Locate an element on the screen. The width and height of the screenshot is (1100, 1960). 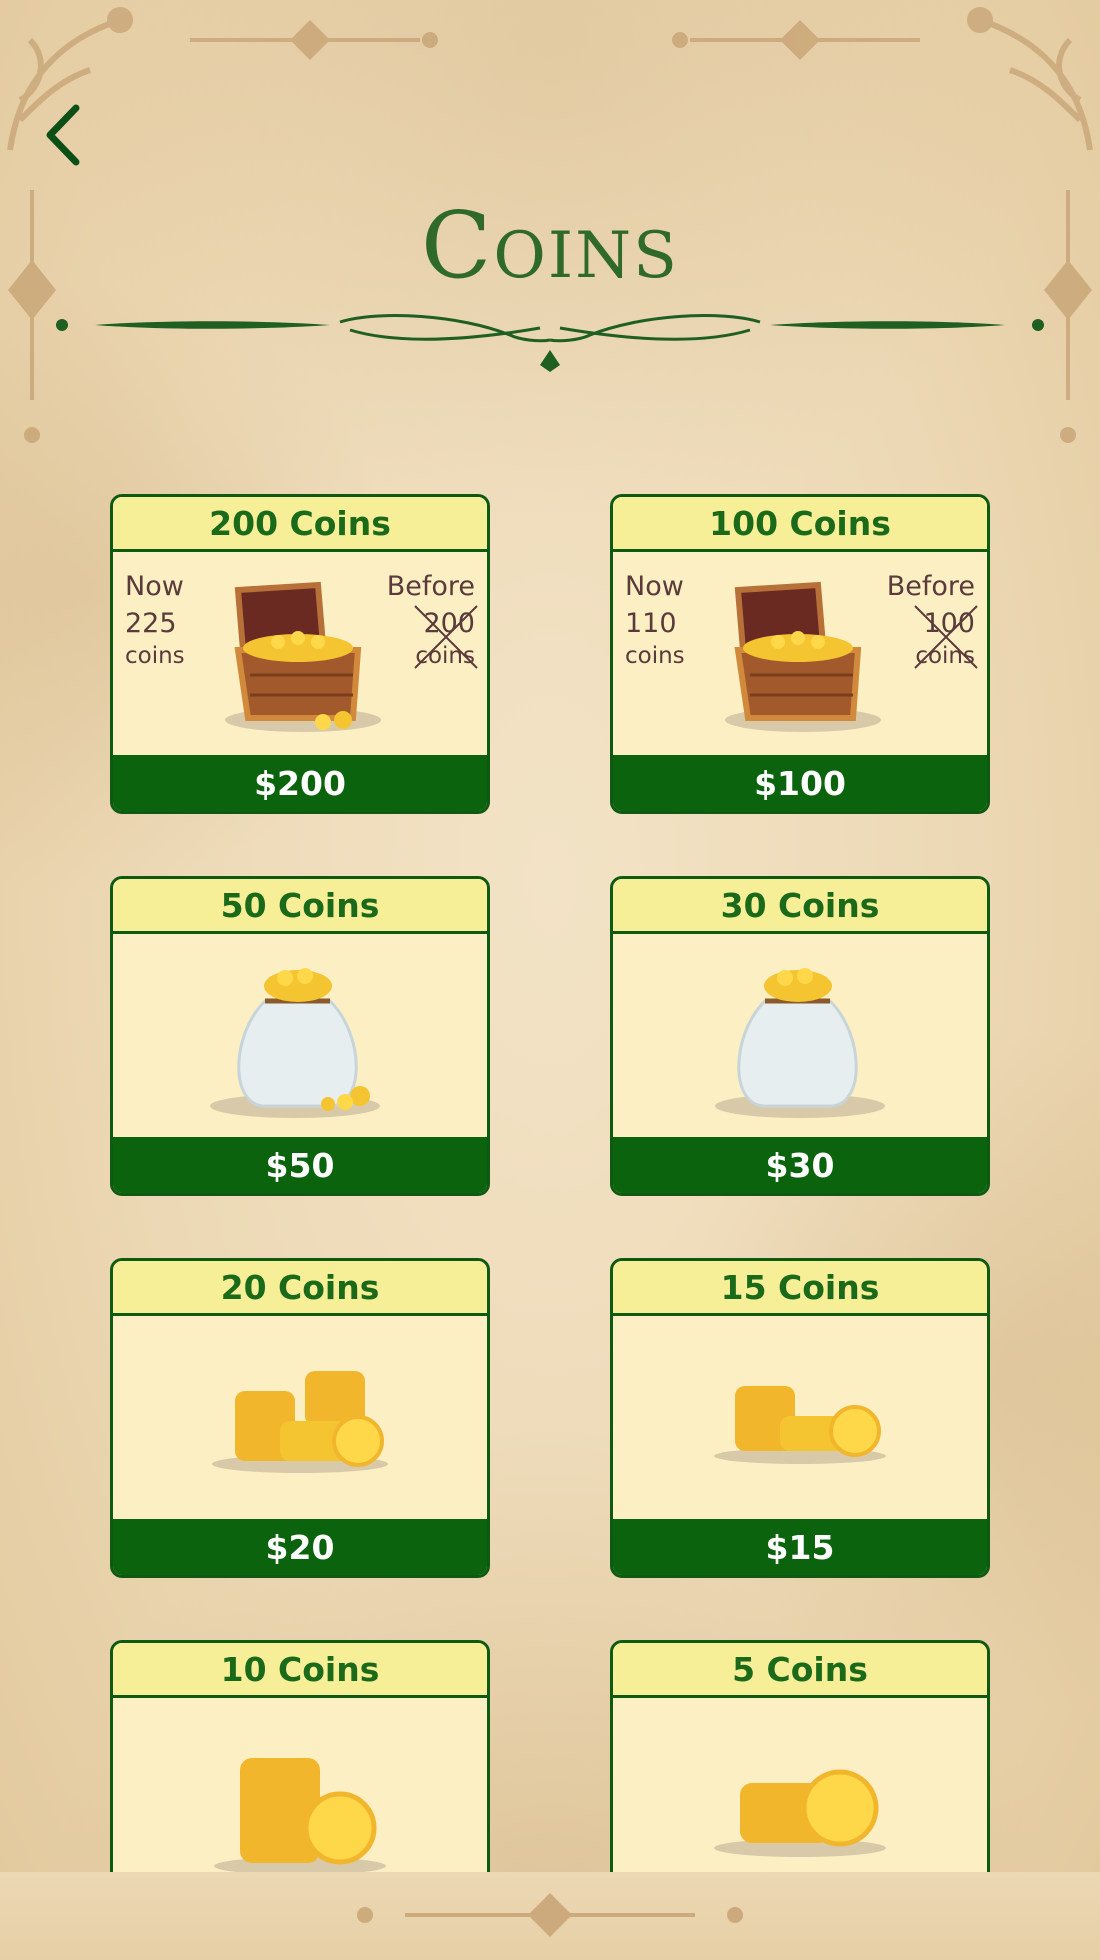
package-title: 200 Coins is located at coordinates (300, 524).